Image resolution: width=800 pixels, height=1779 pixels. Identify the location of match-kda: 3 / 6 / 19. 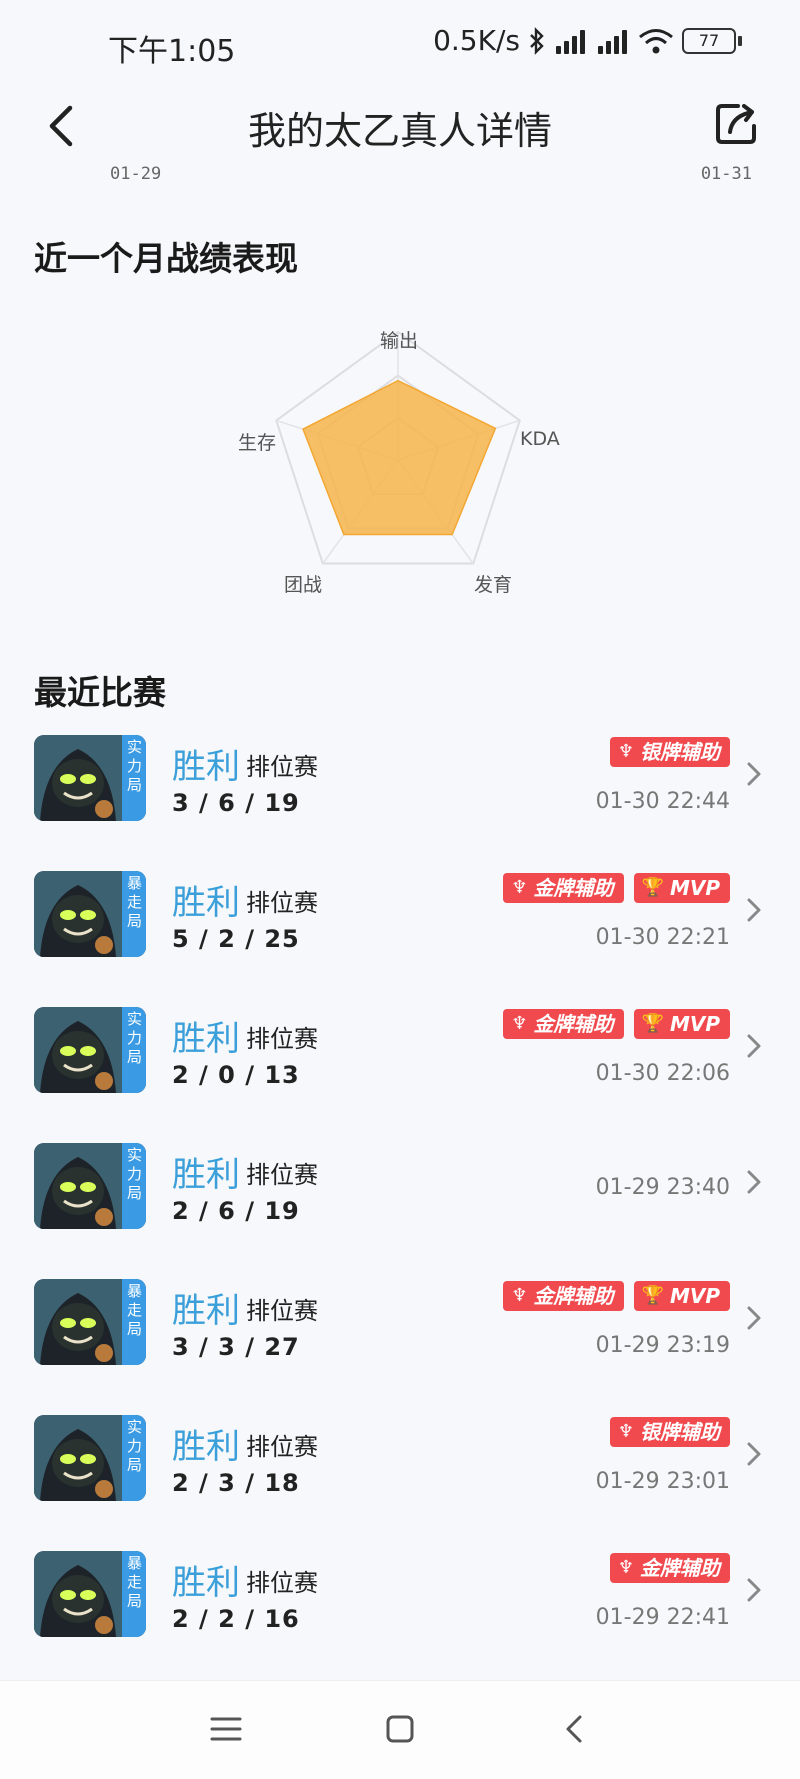
(236, 803).